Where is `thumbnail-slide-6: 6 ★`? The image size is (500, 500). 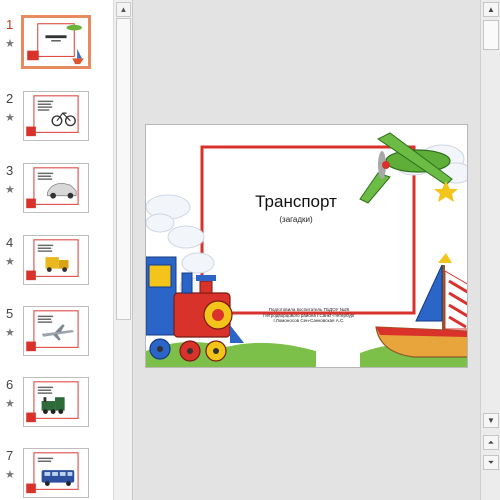
thumbnail-slide-6: 6 ★ is located at coordinates (56, 407).